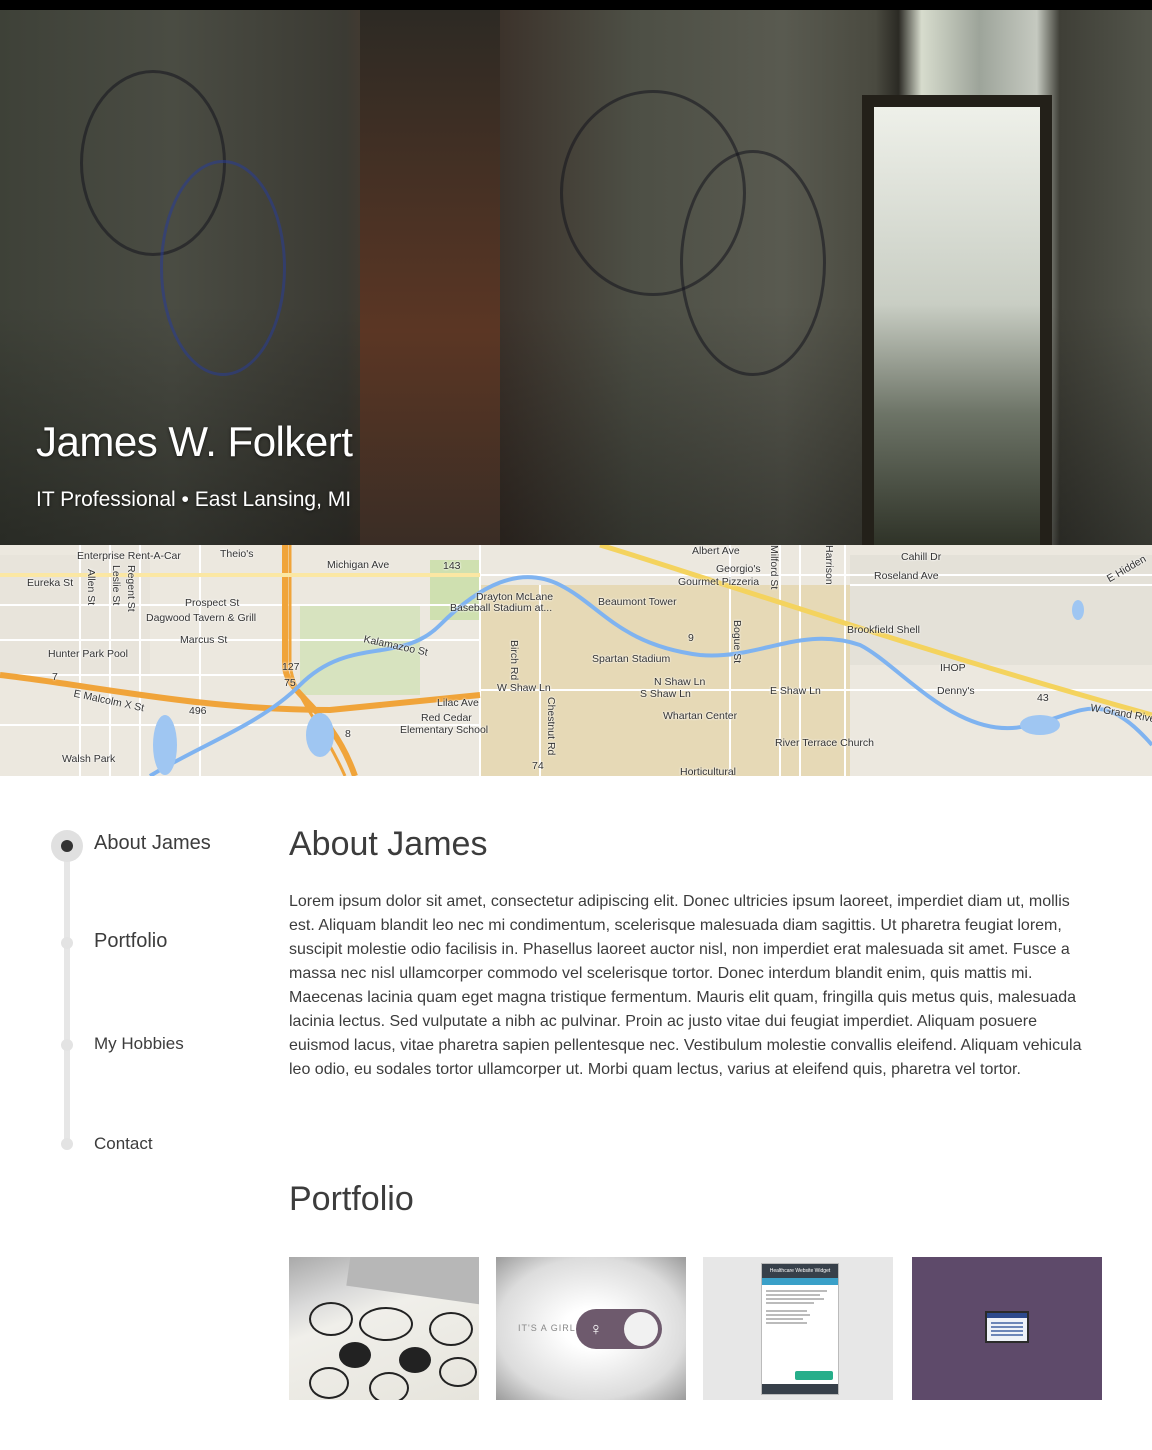 Image resolution: width=1152 pixels, height=1450 pixels. I want to click on widget-header: Healthcare Website Widget, so click(800, 1271).